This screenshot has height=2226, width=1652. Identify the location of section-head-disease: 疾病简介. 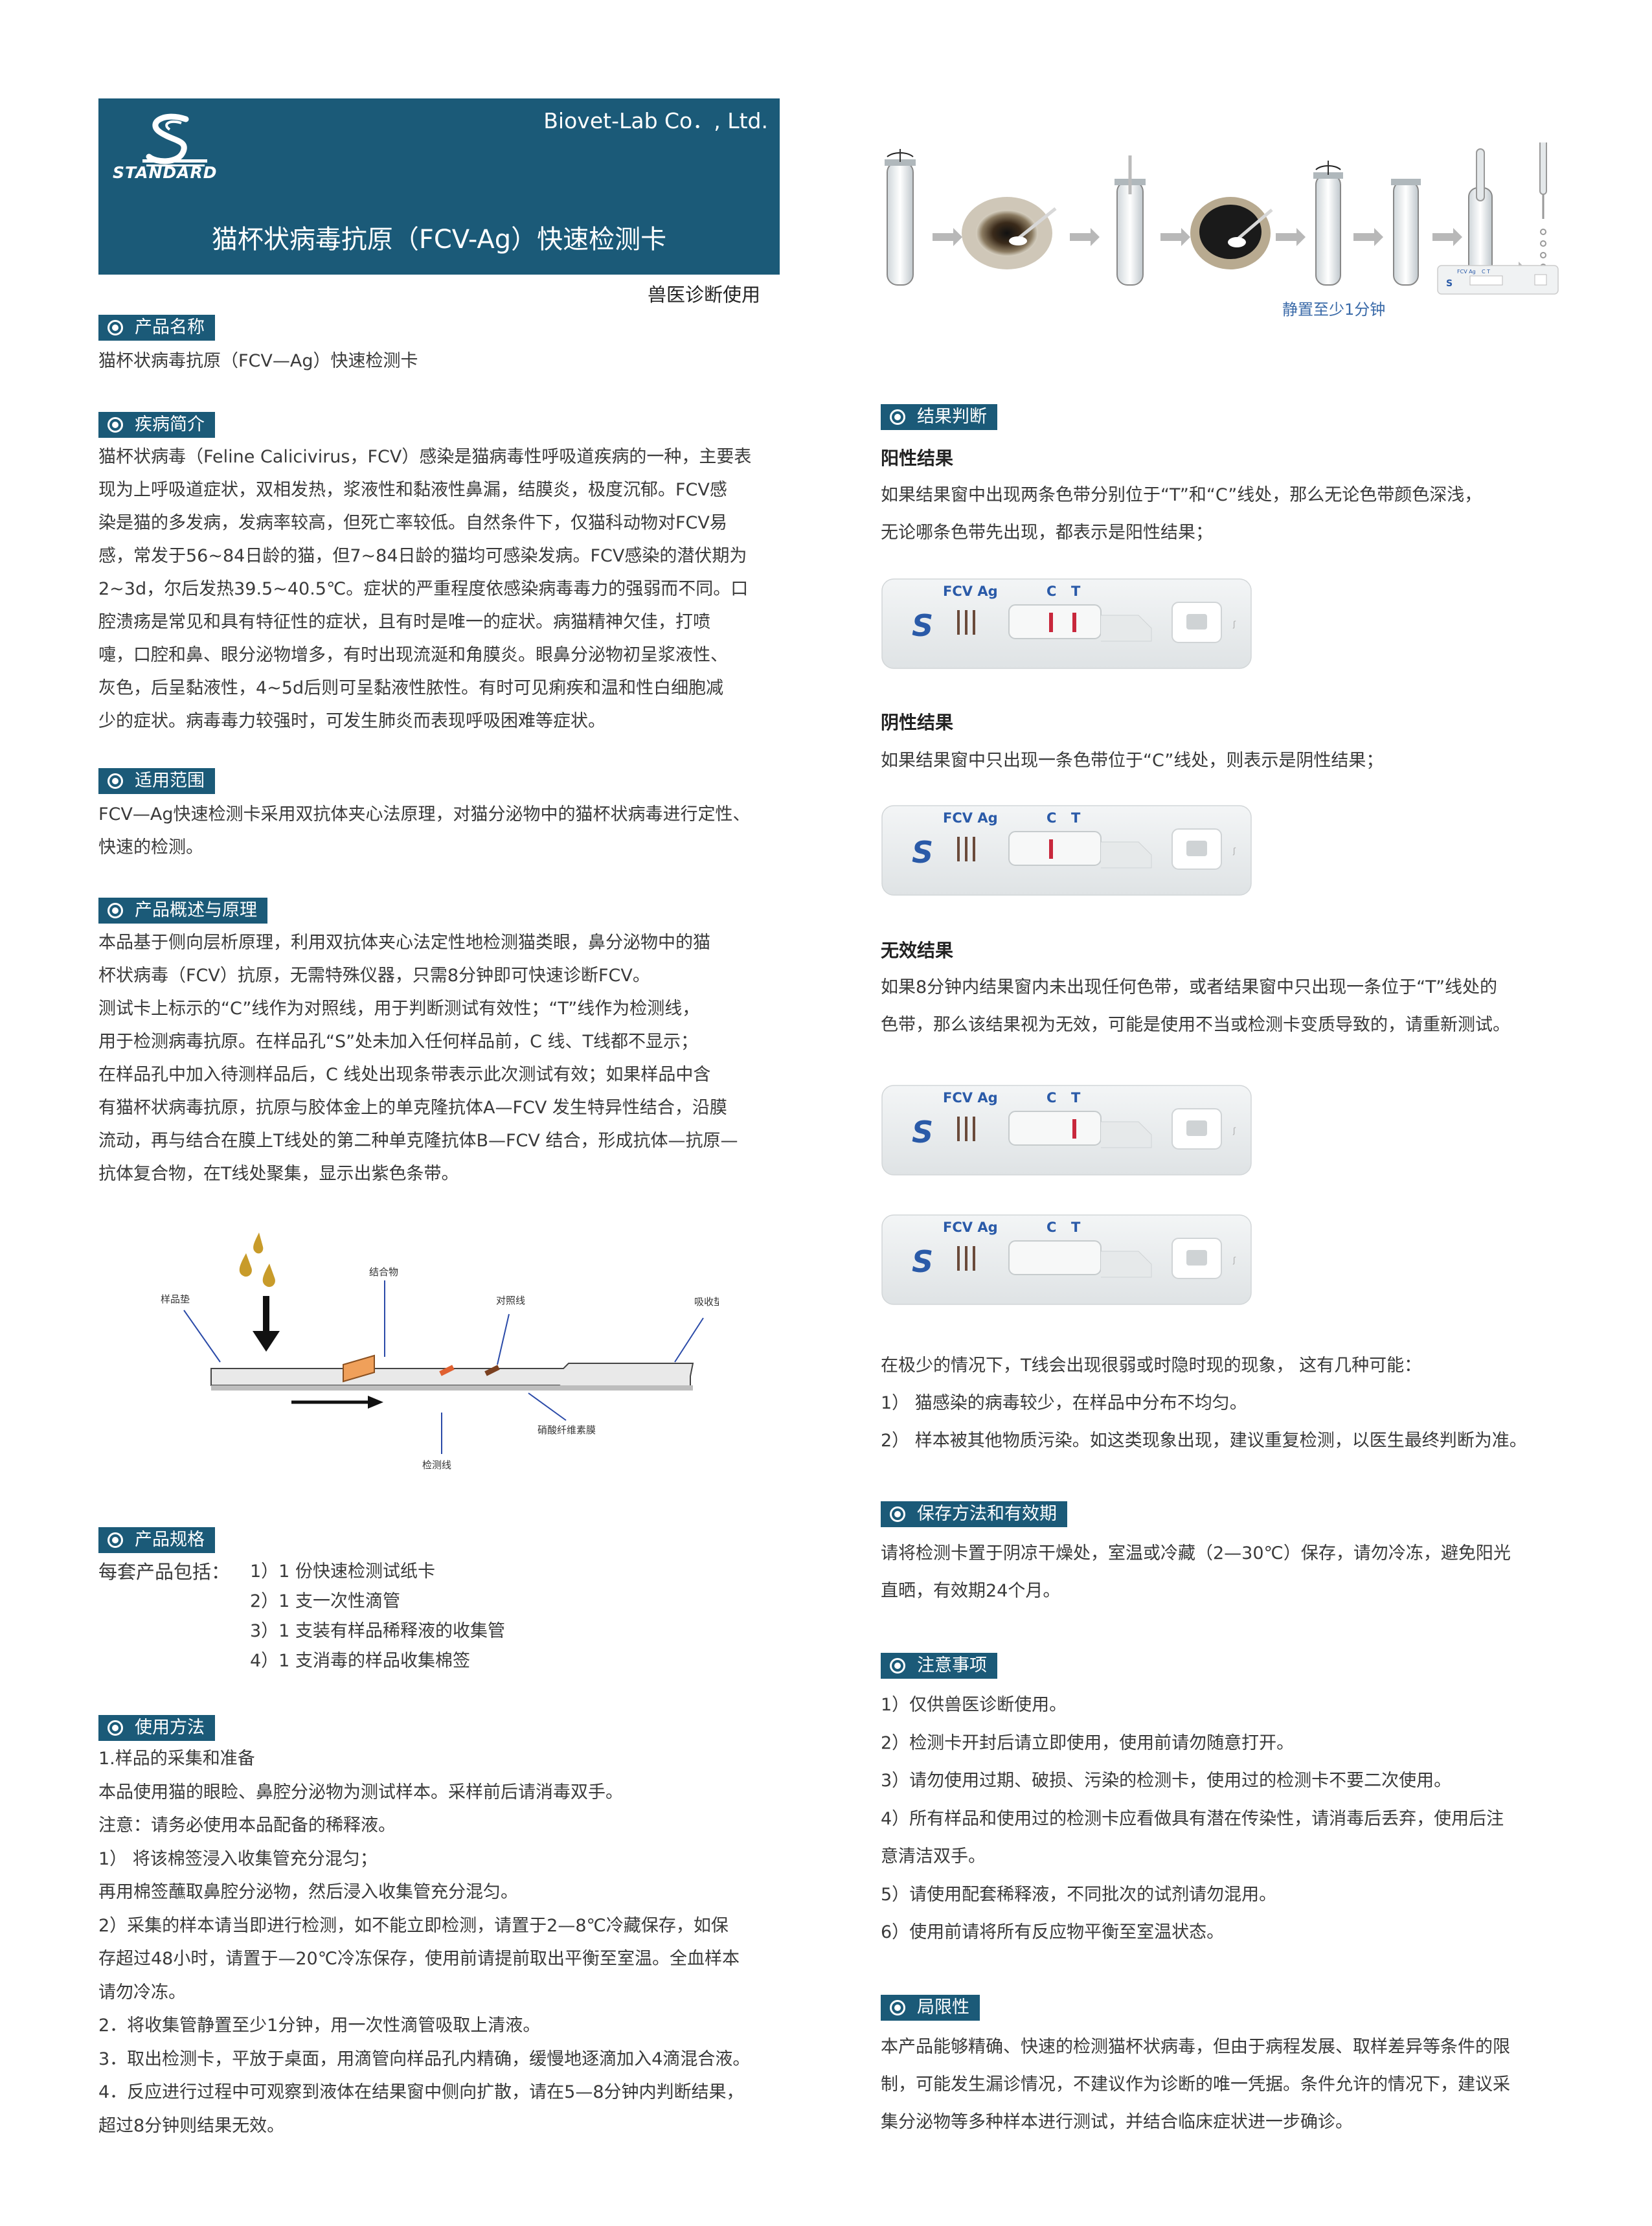
(157, 425).